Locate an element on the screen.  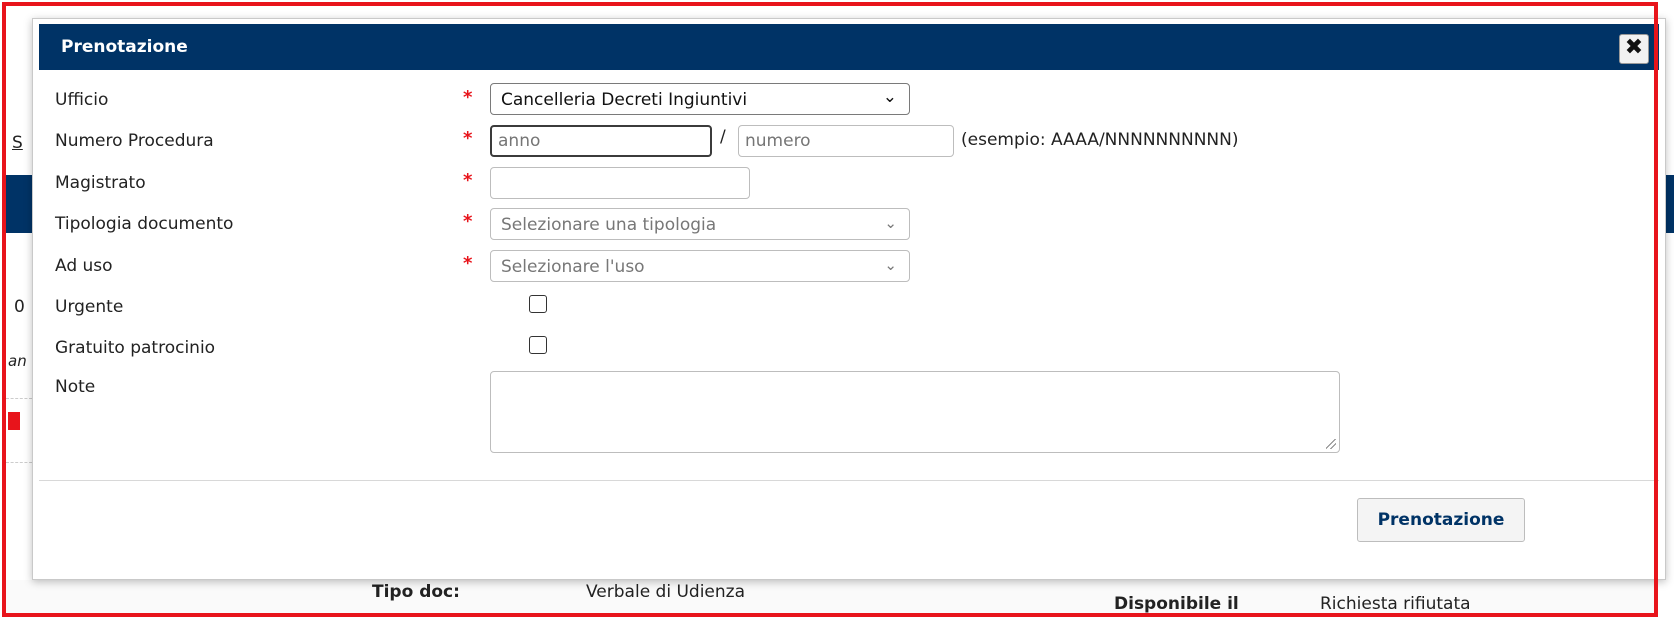
urgente-label: Urgente is located at coordinates (89, 307).